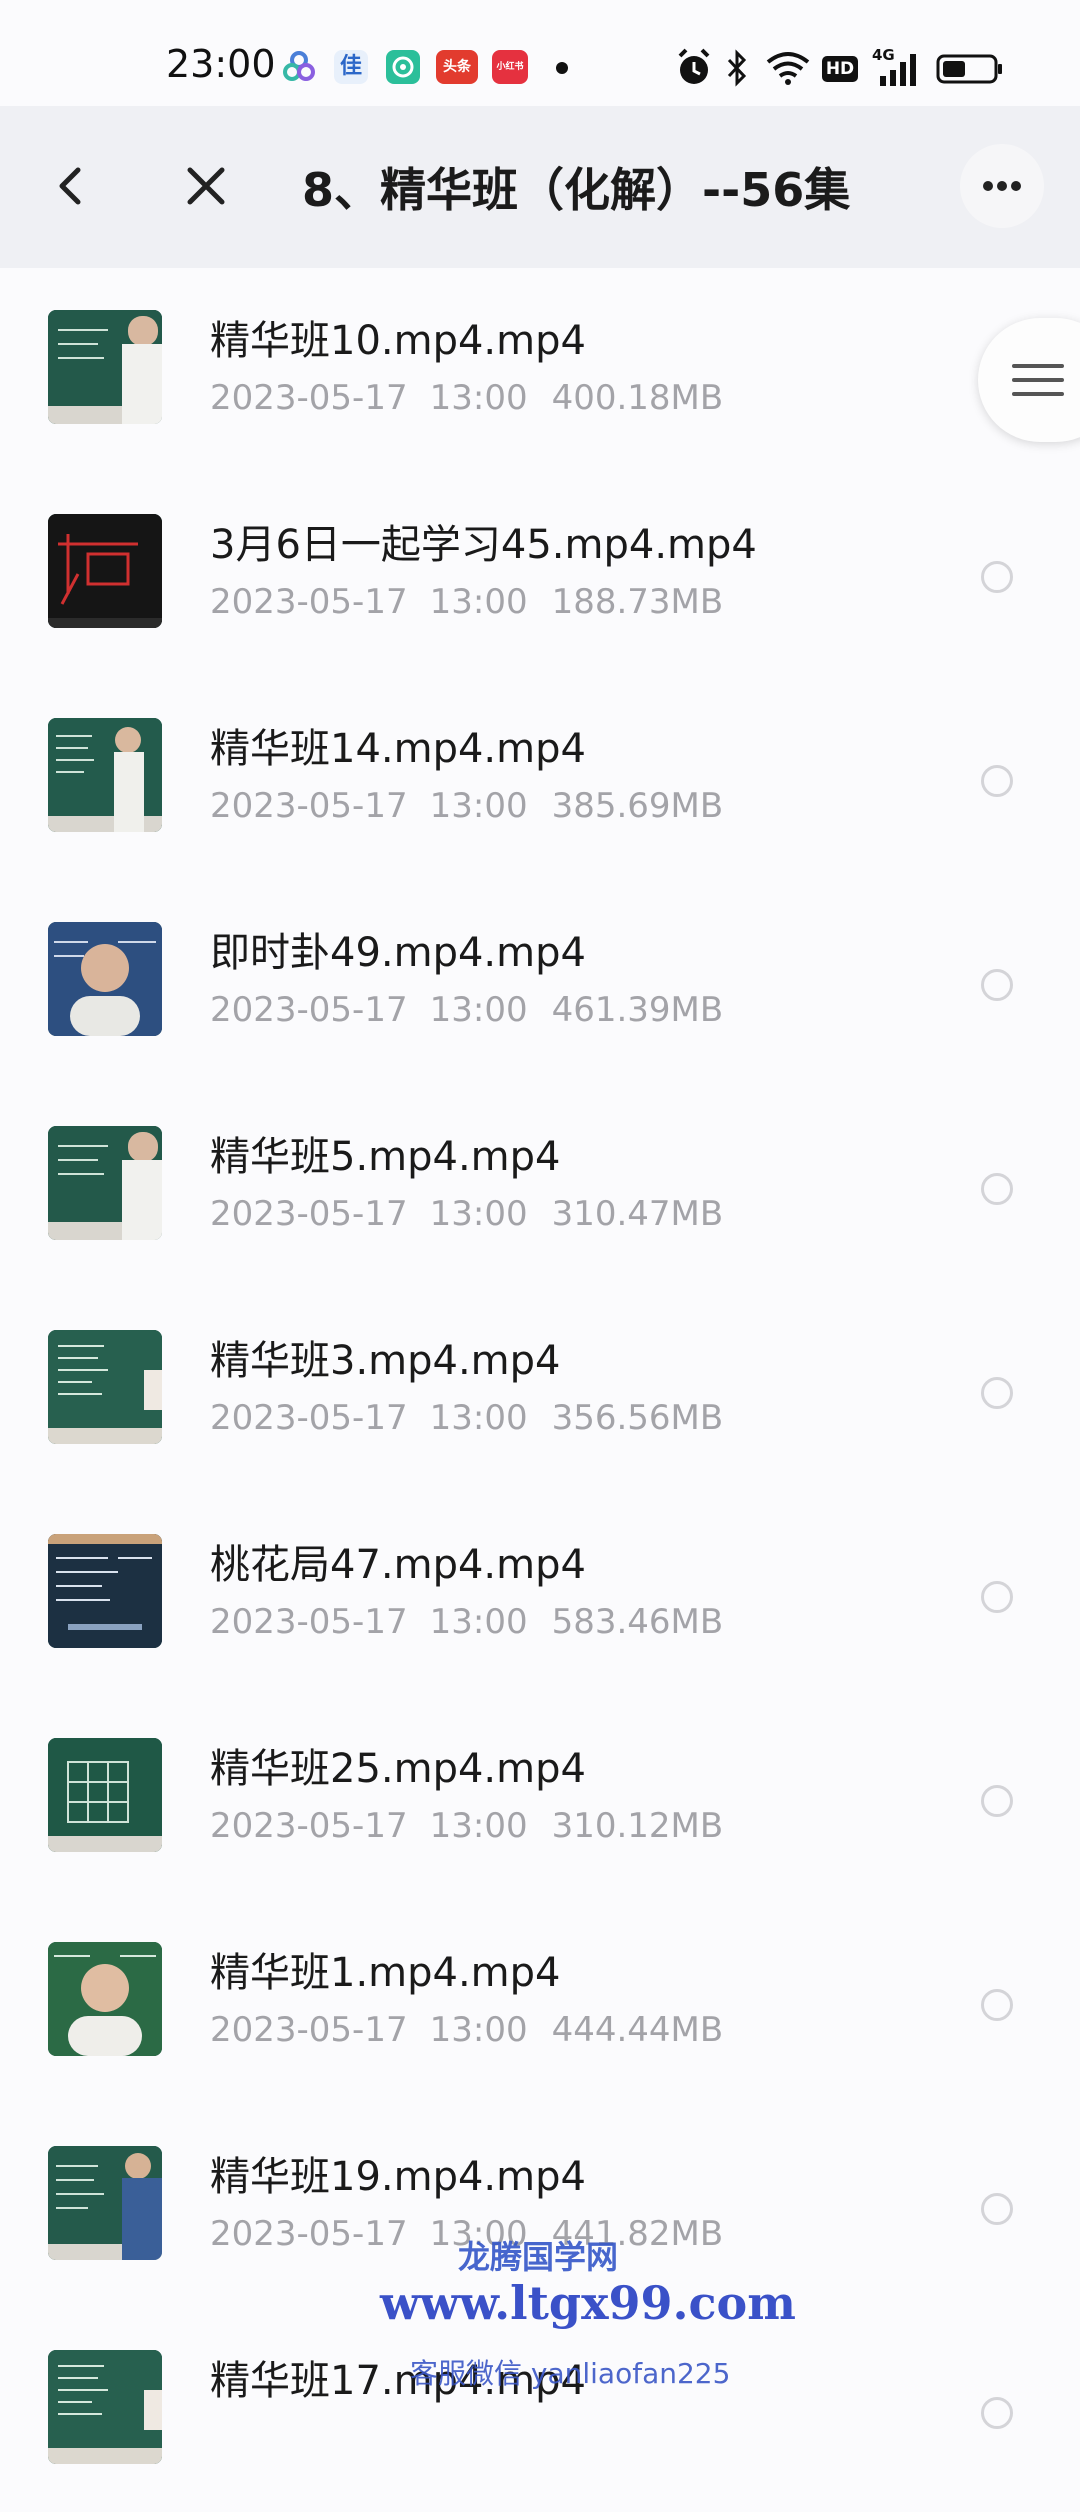  What do you see at coordinates (637, 398) in the screenshot?
I see `file-size: 400.18MB` at bounding box center [637, 398].